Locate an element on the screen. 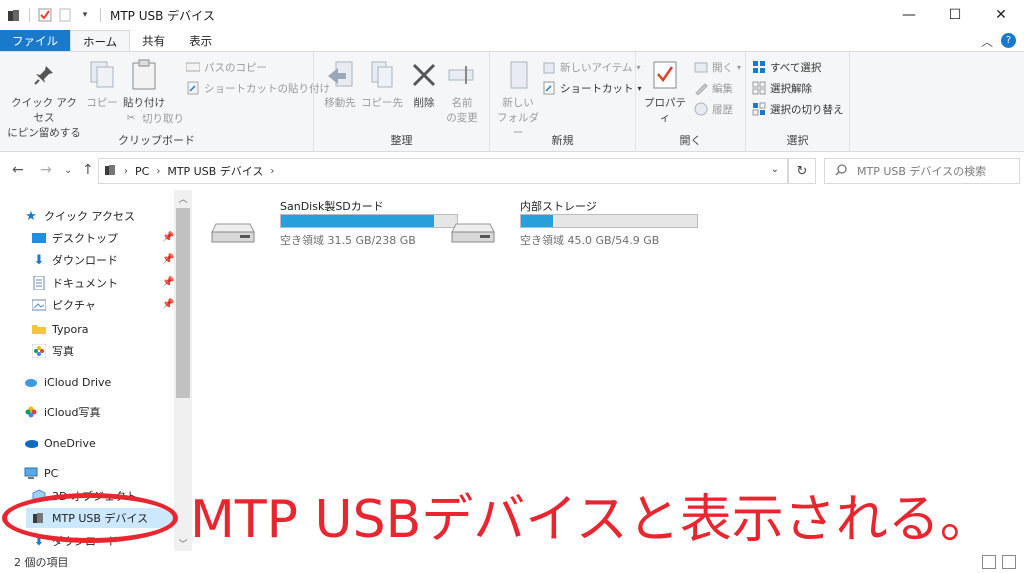  up-button: ↑ is located at coordinates (88, 170).